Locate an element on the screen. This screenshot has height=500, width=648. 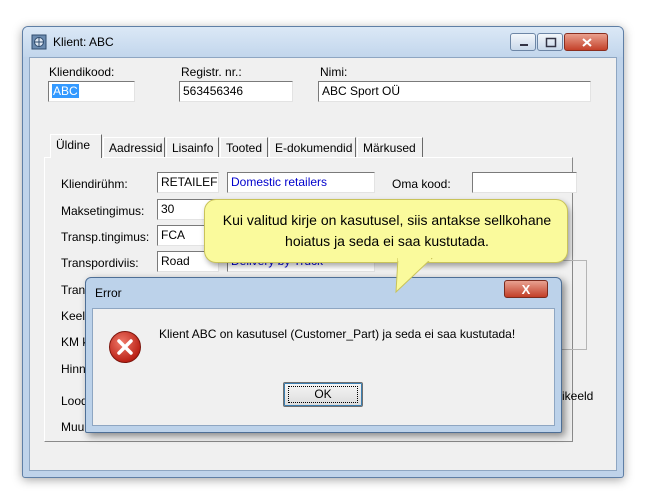
partial-label-language: Keel is located at coordinates (73, 316).